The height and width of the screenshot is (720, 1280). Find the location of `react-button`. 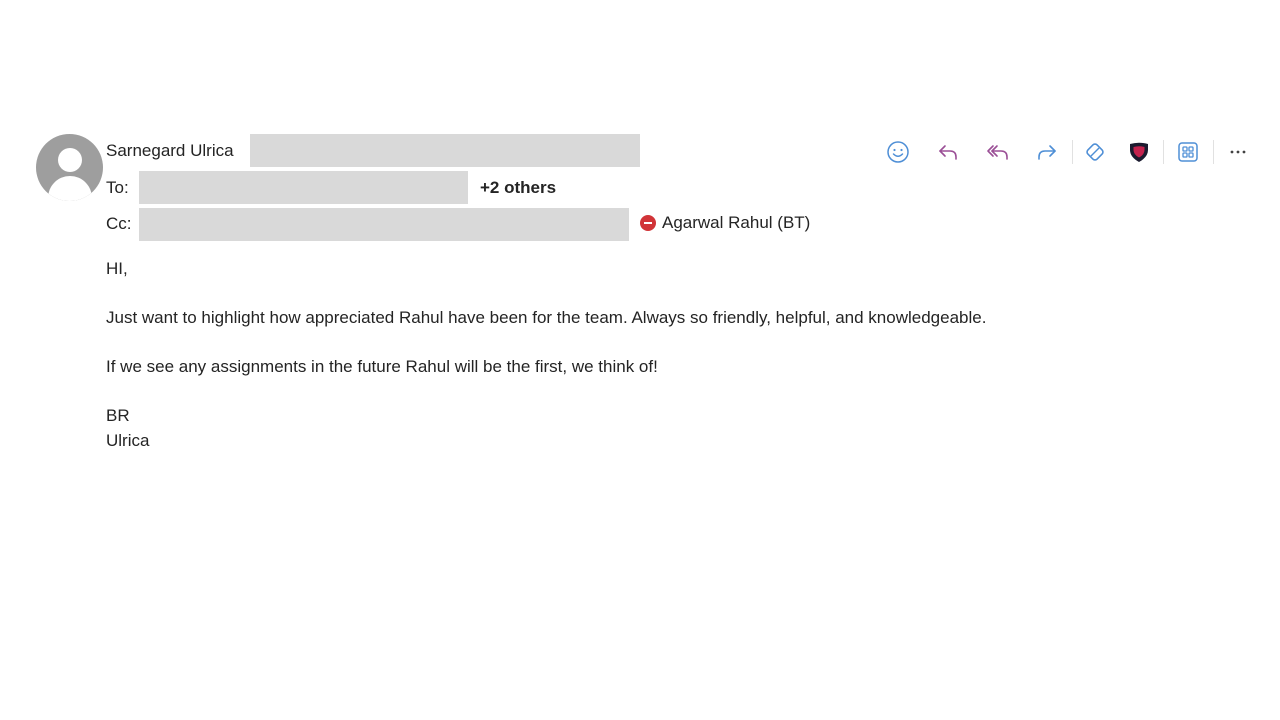

react-button is located at coordinates (898, 152).